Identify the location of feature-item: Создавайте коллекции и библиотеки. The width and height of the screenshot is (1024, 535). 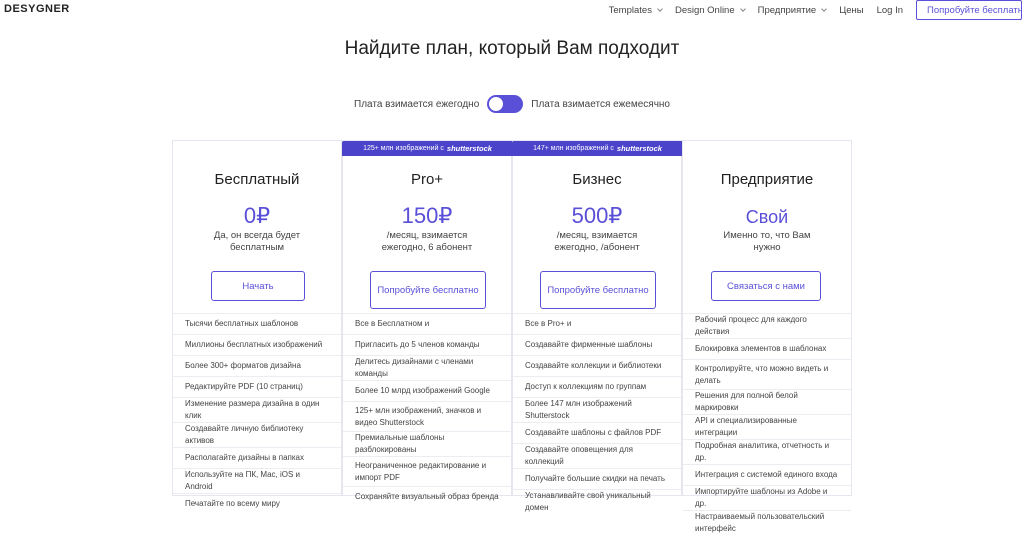
(597, 365).